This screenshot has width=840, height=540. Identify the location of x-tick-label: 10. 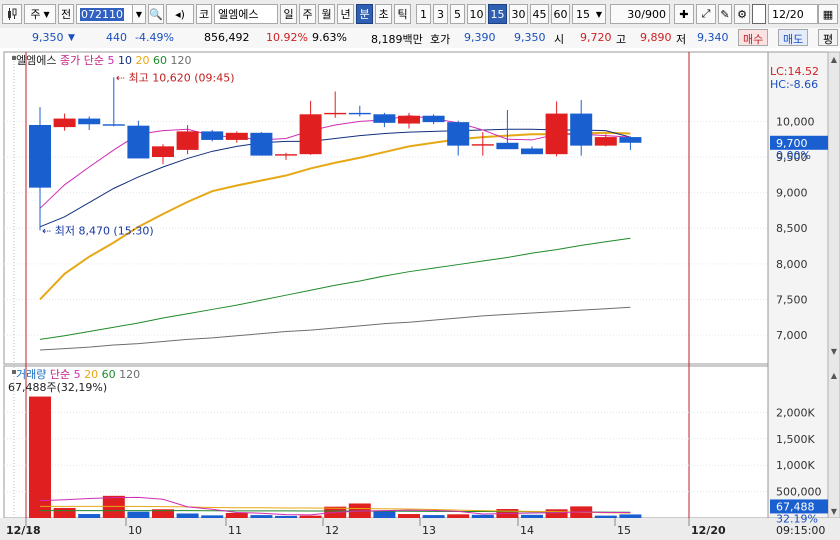
(135, 530).